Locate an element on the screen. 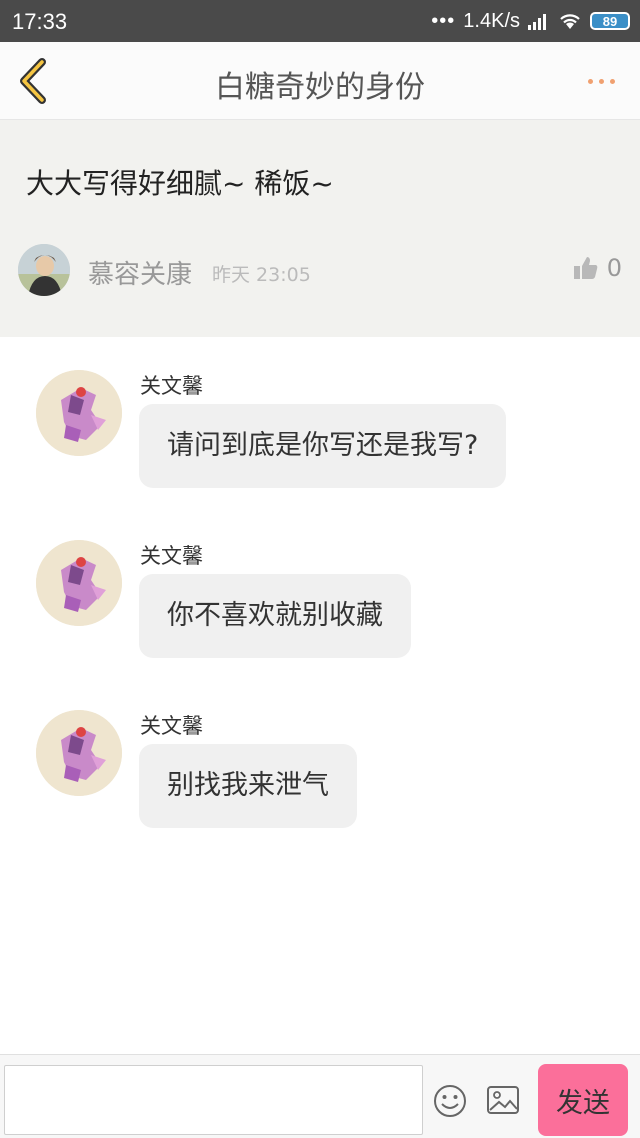 The width and height of the screenshot is (640, 1138). comment-text: 大大写得好细腻~ 稀饭~ is located at coordinates (180, 183).